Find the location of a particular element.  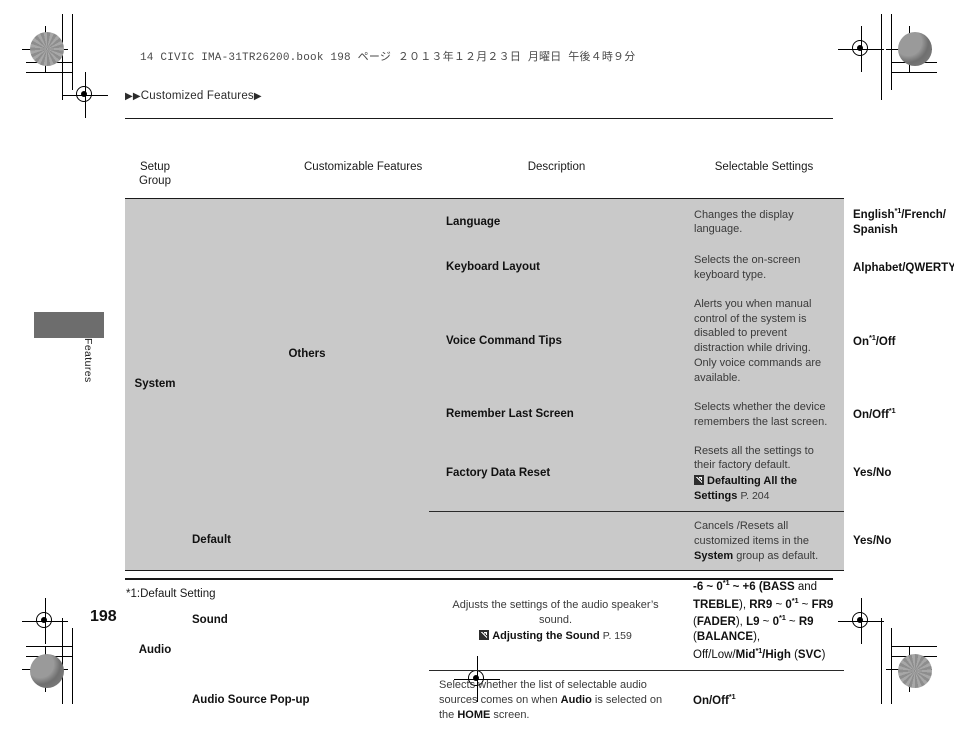

description-default-post: group as default. is located at coordinates (776, 555).